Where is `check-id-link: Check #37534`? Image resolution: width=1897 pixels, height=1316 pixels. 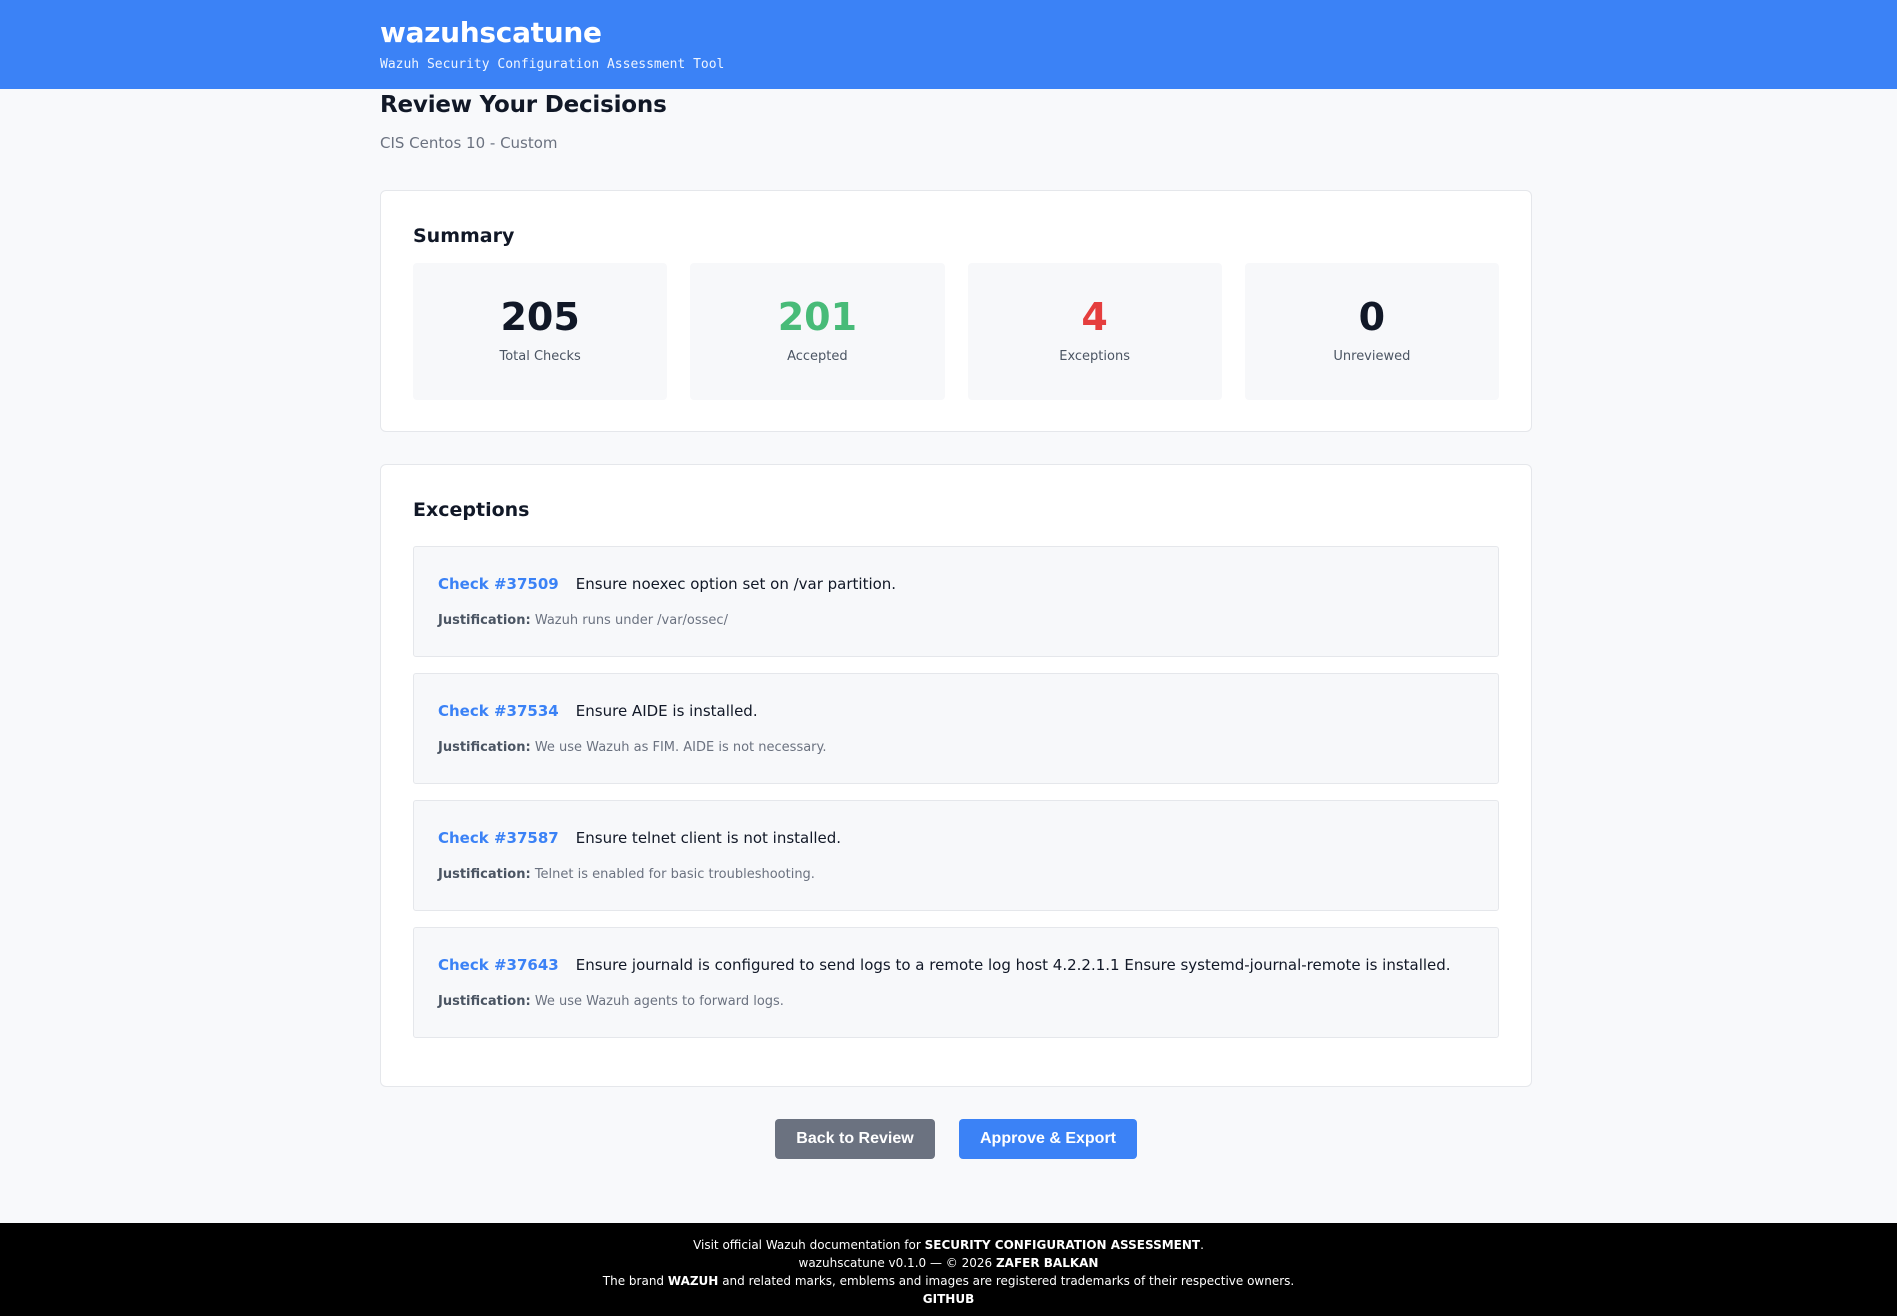
check-id-link: Check #37534 is located at coordinates (498, 711).